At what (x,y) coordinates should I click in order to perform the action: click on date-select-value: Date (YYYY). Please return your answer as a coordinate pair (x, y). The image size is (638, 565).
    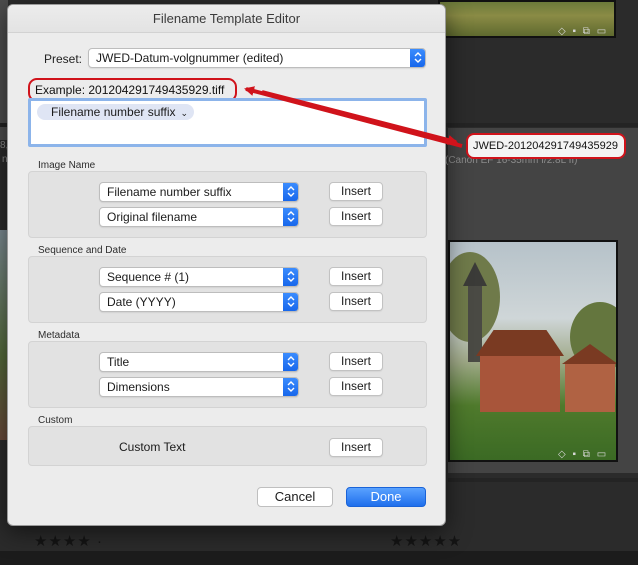
    Looking at the image, I should click on (141, 302).